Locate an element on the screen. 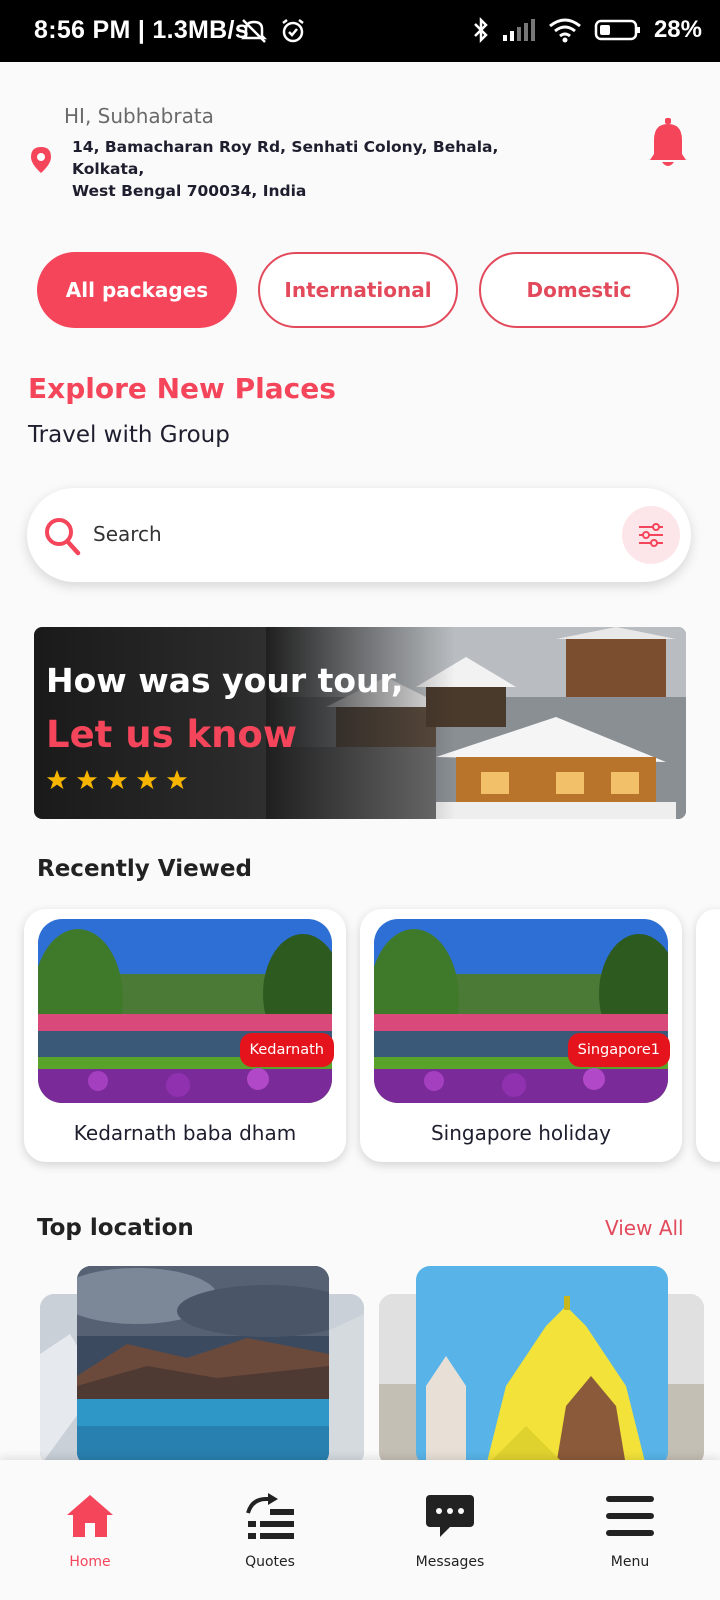 The height and width of the screenshot is (1600, 720). banner-line-1: How was your tour, is located at coordinates (225, 680).